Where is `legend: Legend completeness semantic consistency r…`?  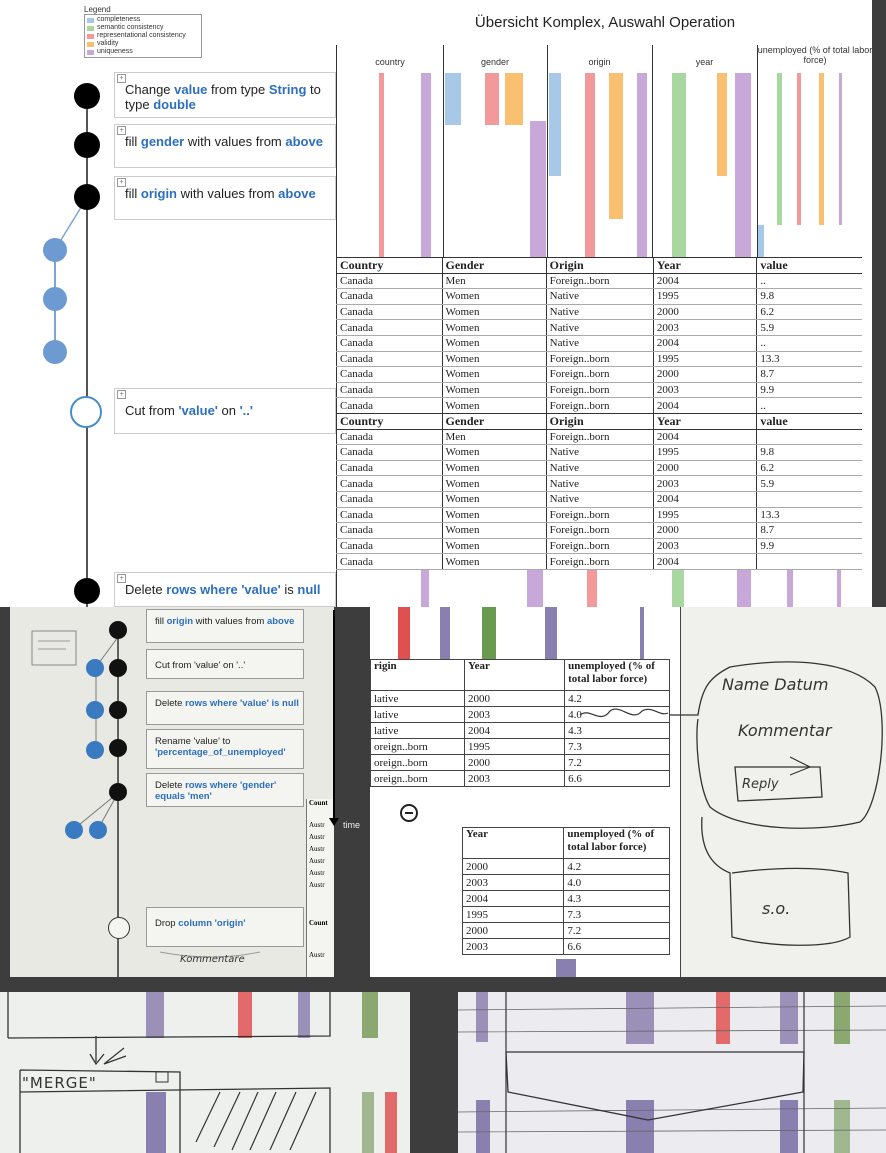
legend: Legend completeness semantic consistency r… is located at coordinates (143, 32).